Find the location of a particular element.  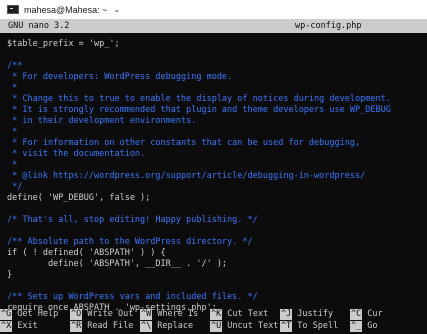

shortcut-to-spell: ^T To Spell is located at coordinates (309, 326).